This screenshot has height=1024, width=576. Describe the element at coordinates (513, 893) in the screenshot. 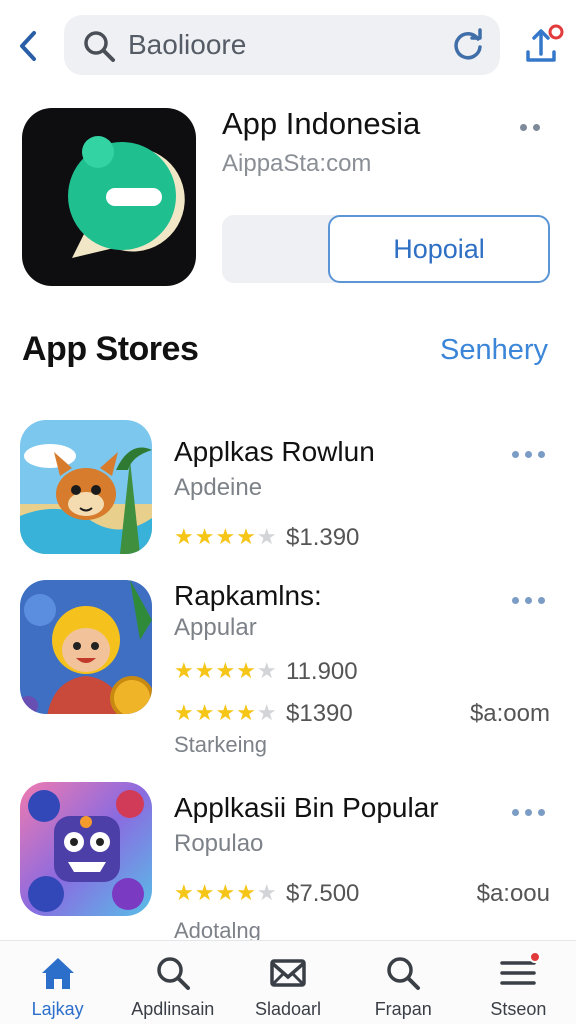

I see `item-right-price: $a:oou` at that location.